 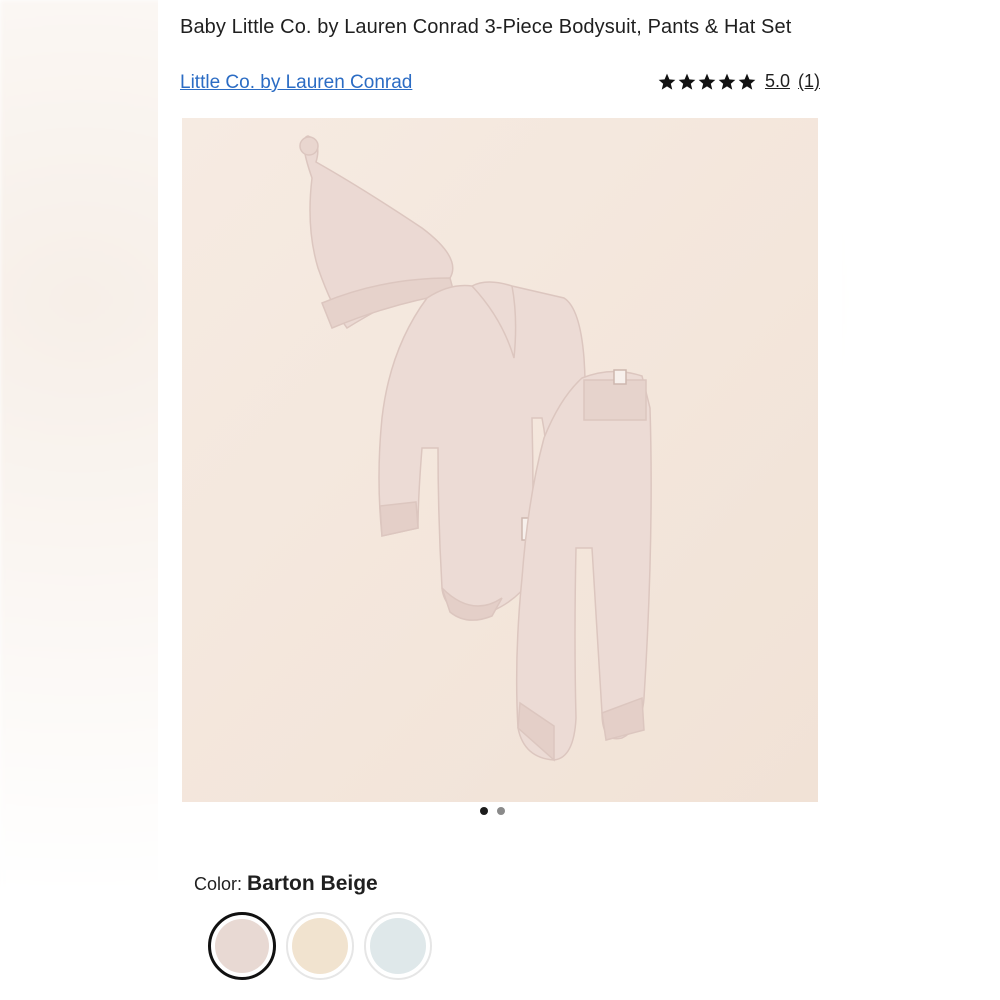 I want to click on swatch-cream, so click(x=320, y=946).